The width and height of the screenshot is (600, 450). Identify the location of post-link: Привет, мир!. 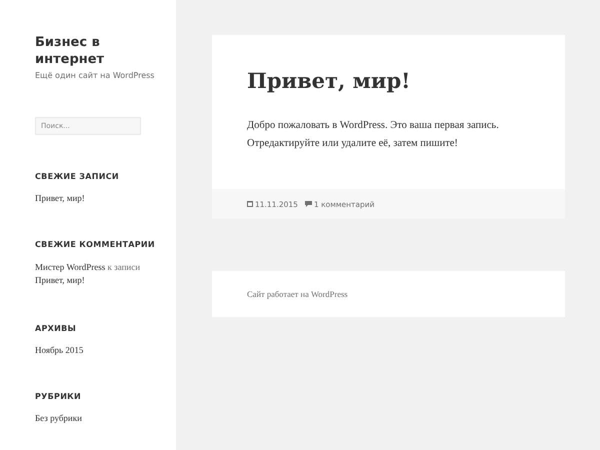
(60, 280).